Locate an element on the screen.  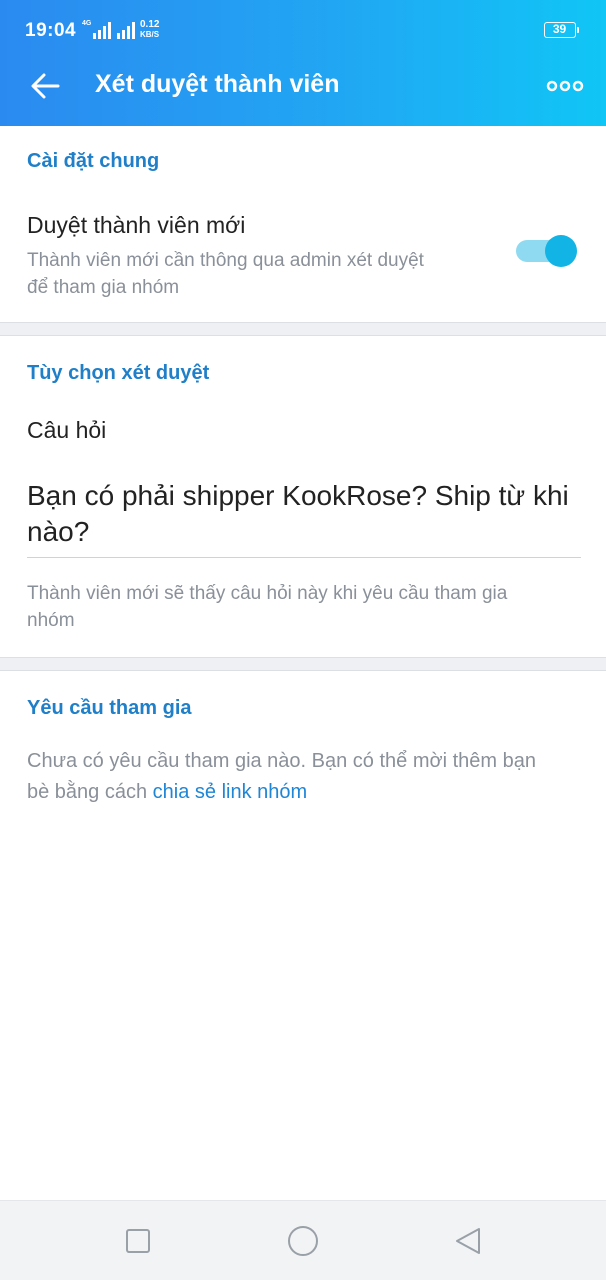
speed-unit: KB/S is located at coordinates (150, 34).